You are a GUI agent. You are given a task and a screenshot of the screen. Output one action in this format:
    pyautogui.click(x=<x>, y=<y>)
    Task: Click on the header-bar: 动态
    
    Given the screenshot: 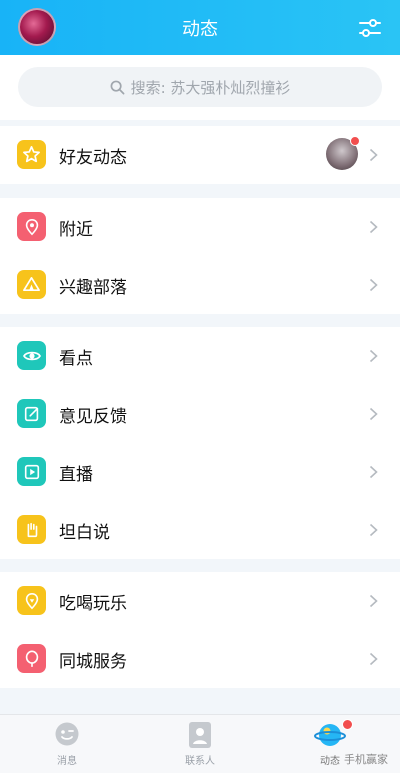 What is the action you would take?
    pyautogui.click(x=200, y=27)
    